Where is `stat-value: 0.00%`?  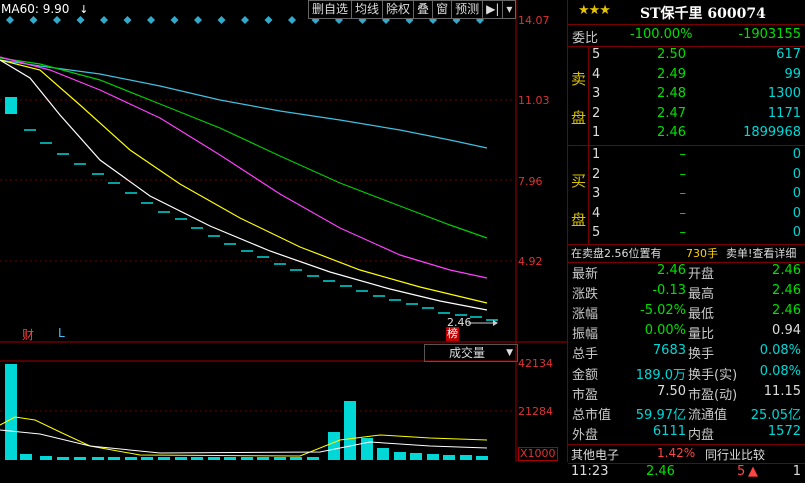
stat-value: 0.00% is located at coordinates (665, 331).